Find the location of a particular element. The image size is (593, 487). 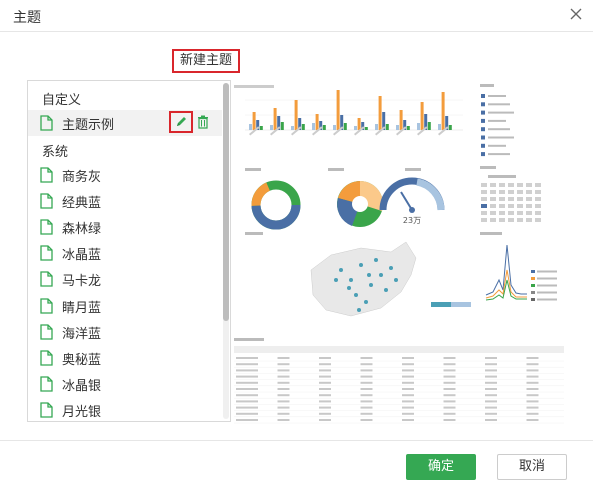

theme-item-label: 森林绿 is located at coordinates (82, 230).